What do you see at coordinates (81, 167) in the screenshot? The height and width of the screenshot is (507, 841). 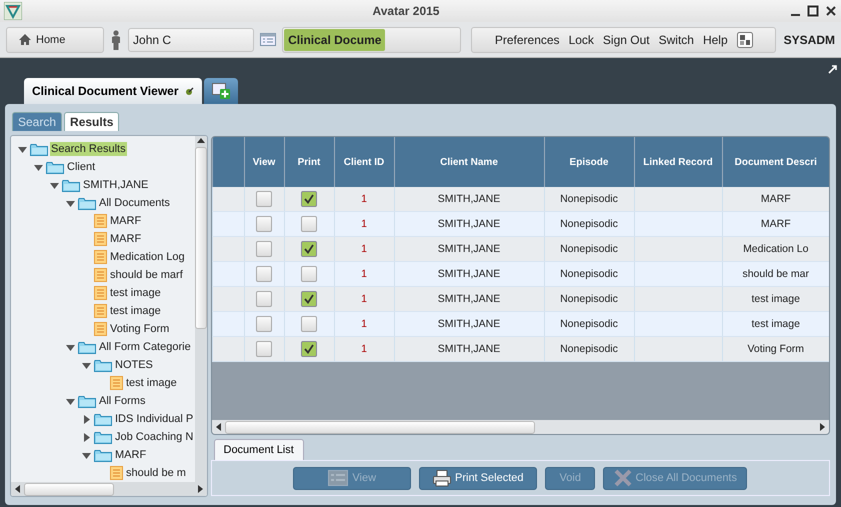 I see `tree-item: Client` at bounding box center [81, 167].